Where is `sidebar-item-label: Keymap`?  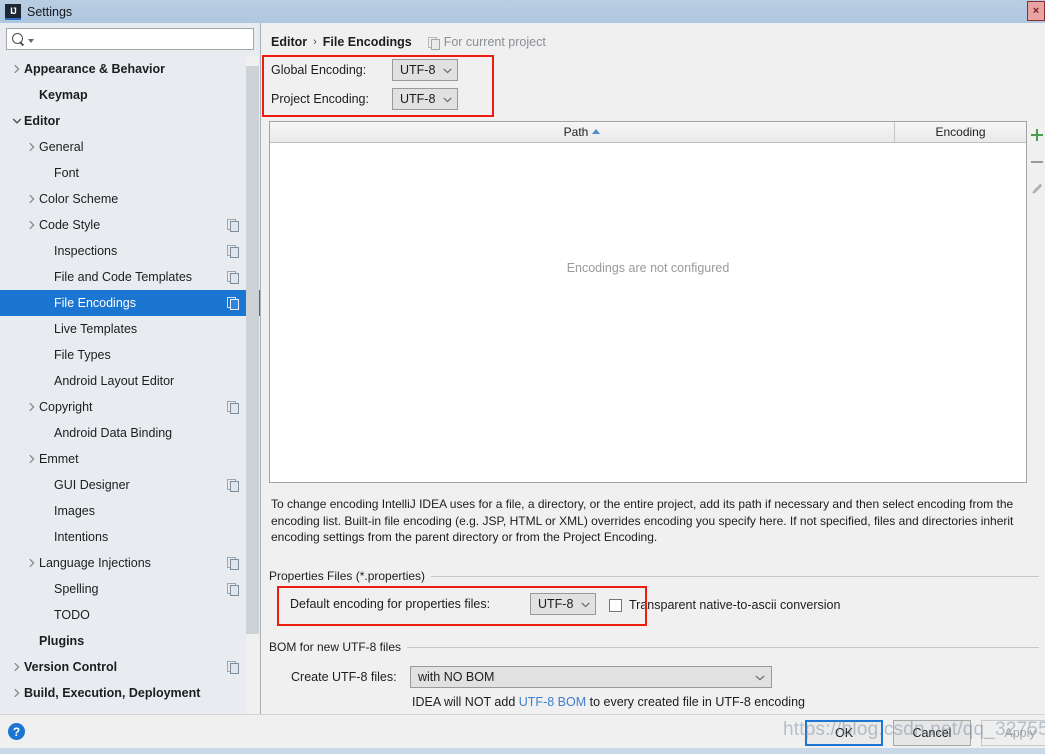
sidebar-item-label: Keymap is located at coordinates (63, 95).